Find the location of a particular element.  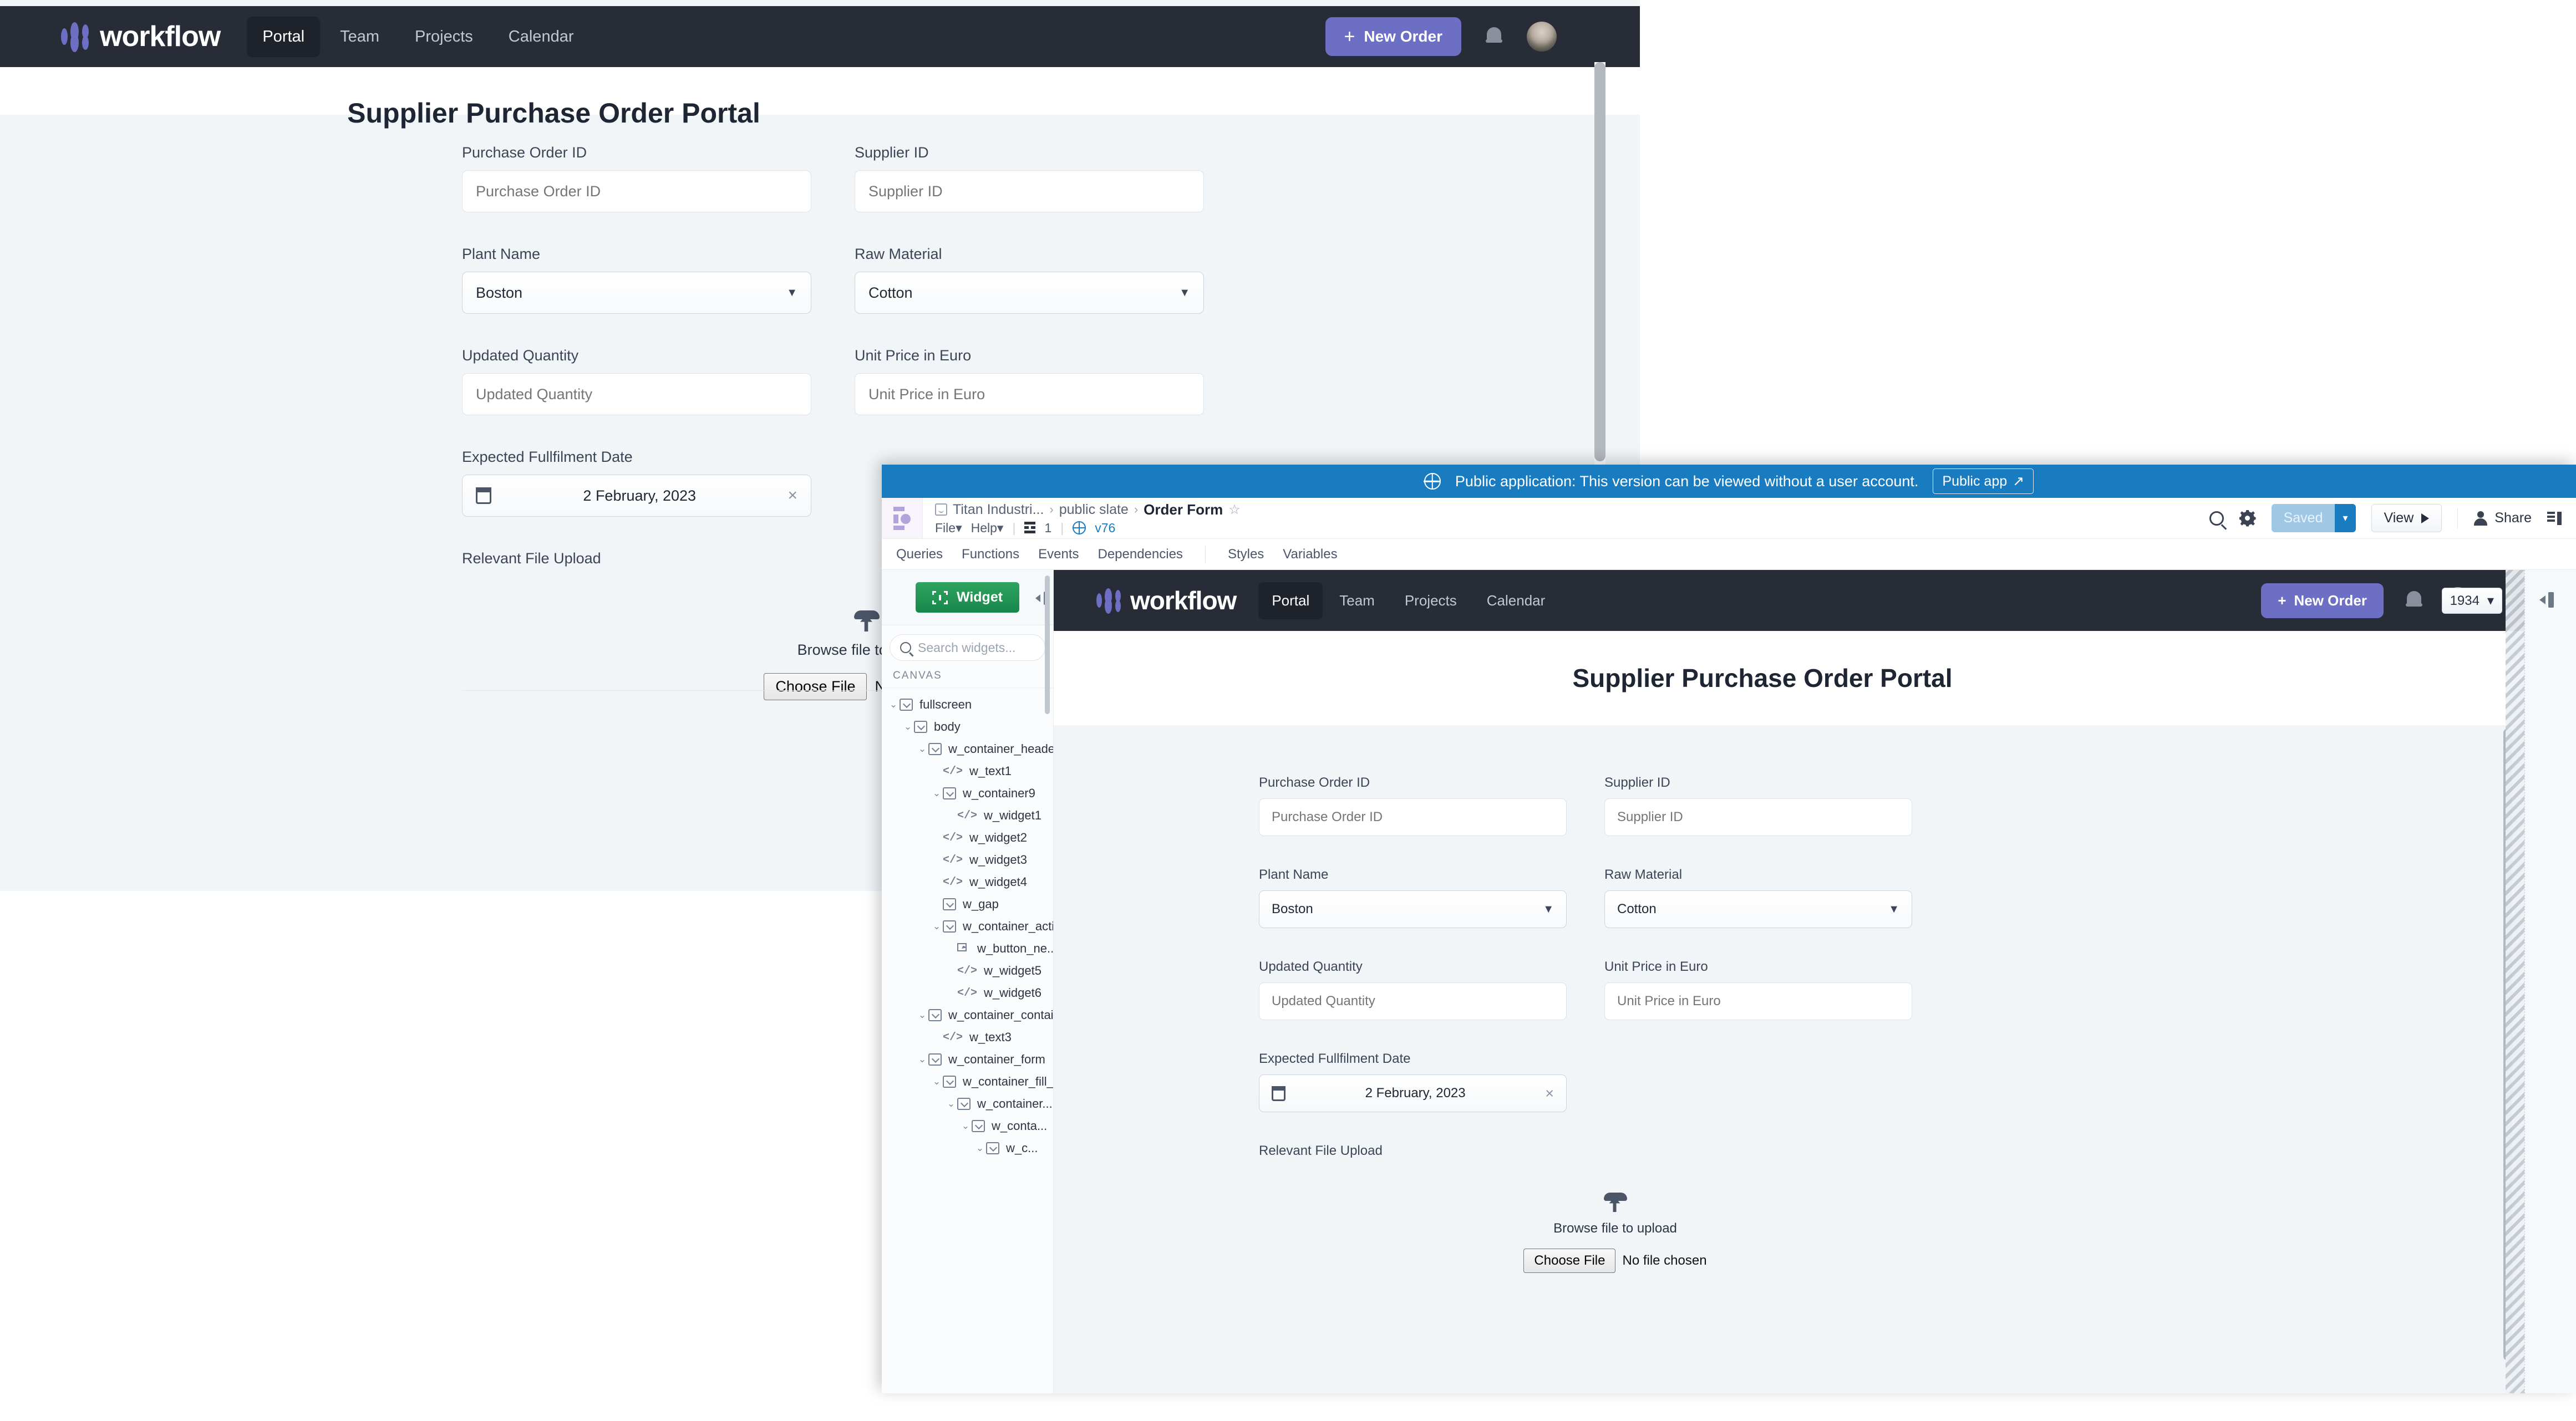

canvas-resize-hatch is located at coordinates (2515, 981).